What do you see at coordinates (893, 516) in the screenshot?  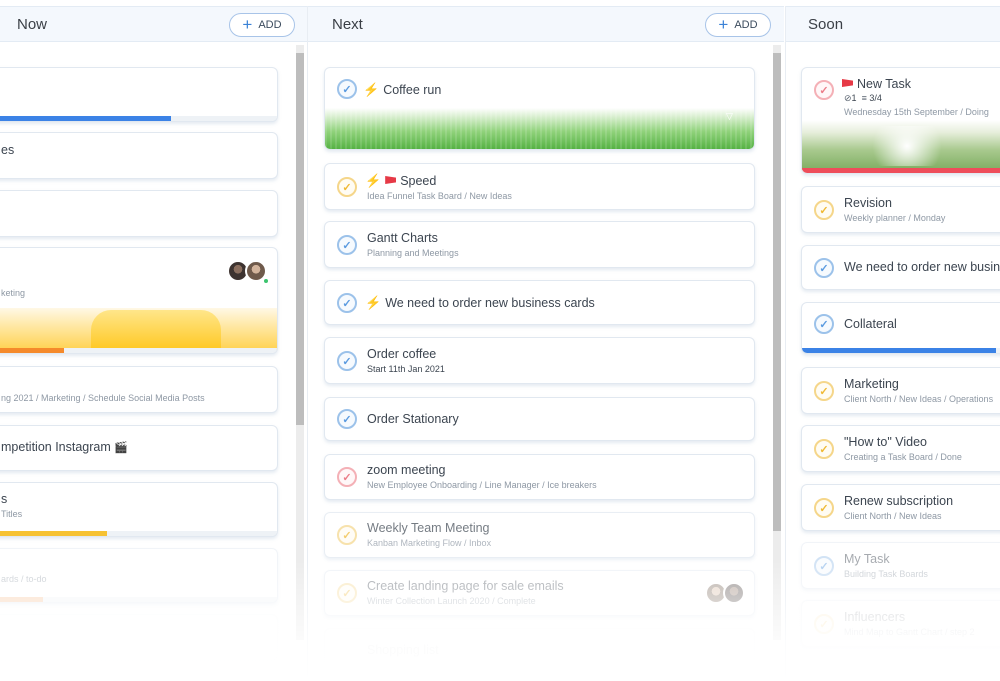 I see `card-subtitle: Client North / New Ideas` at bounding box center [893, 516].